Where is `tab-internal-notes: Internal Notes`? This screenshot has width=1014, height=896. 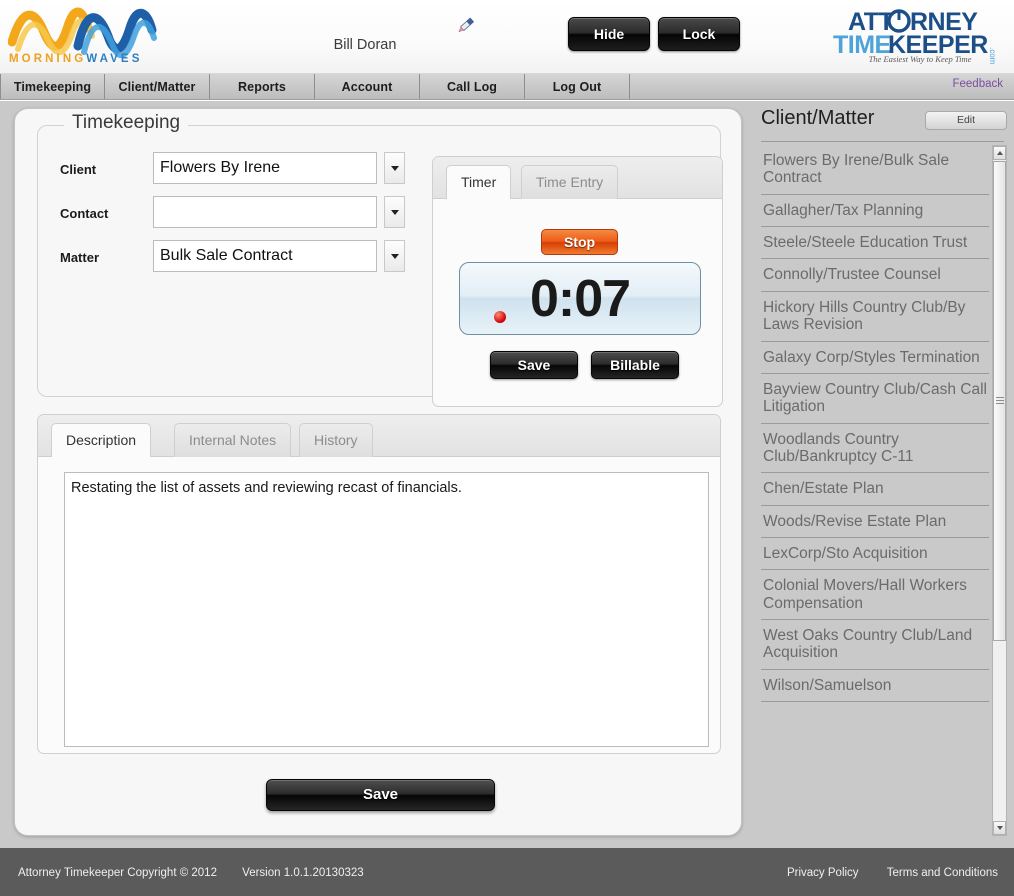
tab-internal-notes: Internal Notes is located at coordinates (233, 440).